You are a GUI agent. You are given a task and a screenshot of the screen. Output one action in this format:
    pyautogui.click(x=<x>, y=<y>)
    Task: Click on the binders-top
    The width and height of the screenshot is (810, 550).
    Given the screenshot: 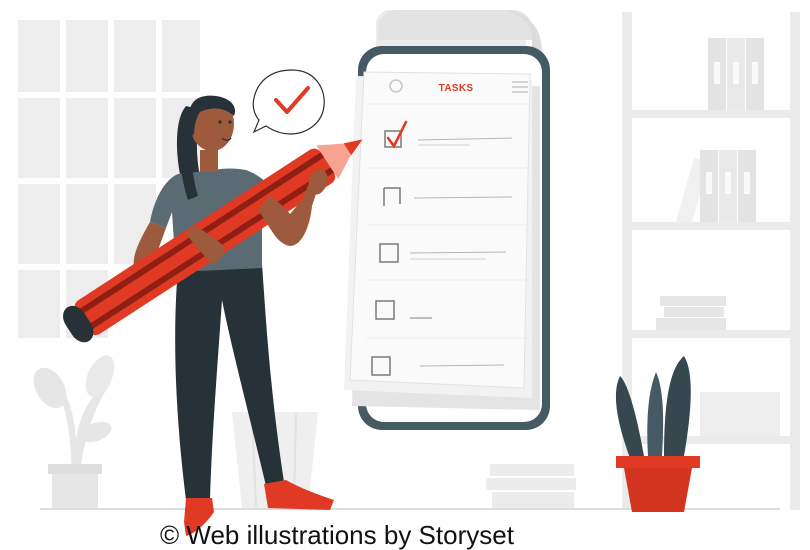 What is the action you would take?
    pyautogui.click(x=736, y=74)
    